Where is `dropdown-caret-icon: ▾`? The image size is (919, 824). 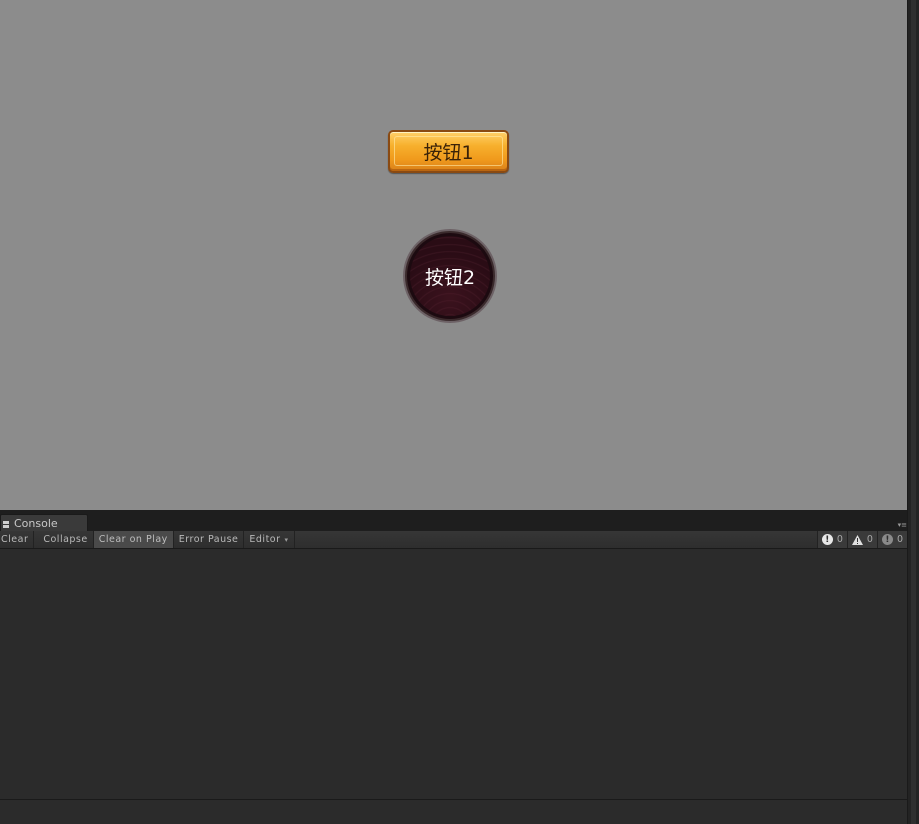 dropdown-caret-icon: ▾ is located at coordinates (286, 539).